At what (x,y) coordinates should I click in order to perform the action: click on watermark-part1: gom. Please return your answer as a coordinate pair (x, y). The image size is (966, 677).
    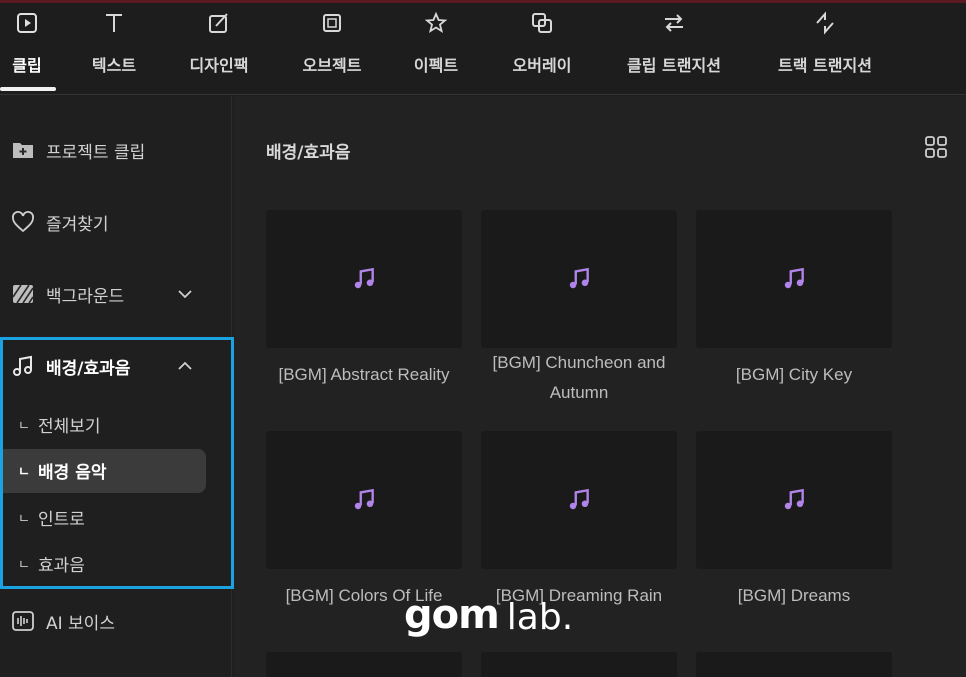
    Looking at the image, I should click on (452, 615).